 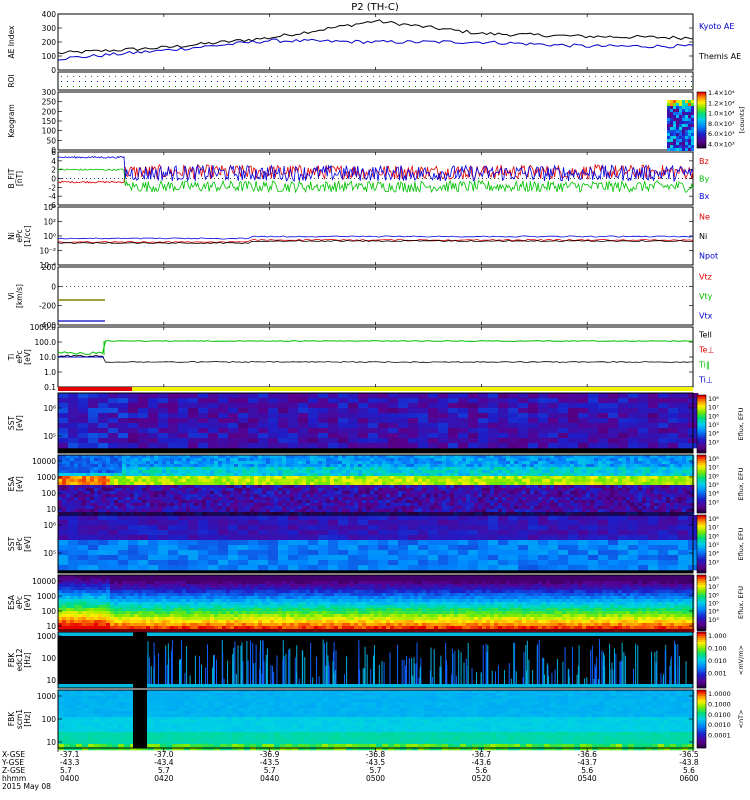 What do you see at coordinates (53, 161) in the screenshot?
I see `bfield-tick-label: 4` at bounding box center [53, 161].